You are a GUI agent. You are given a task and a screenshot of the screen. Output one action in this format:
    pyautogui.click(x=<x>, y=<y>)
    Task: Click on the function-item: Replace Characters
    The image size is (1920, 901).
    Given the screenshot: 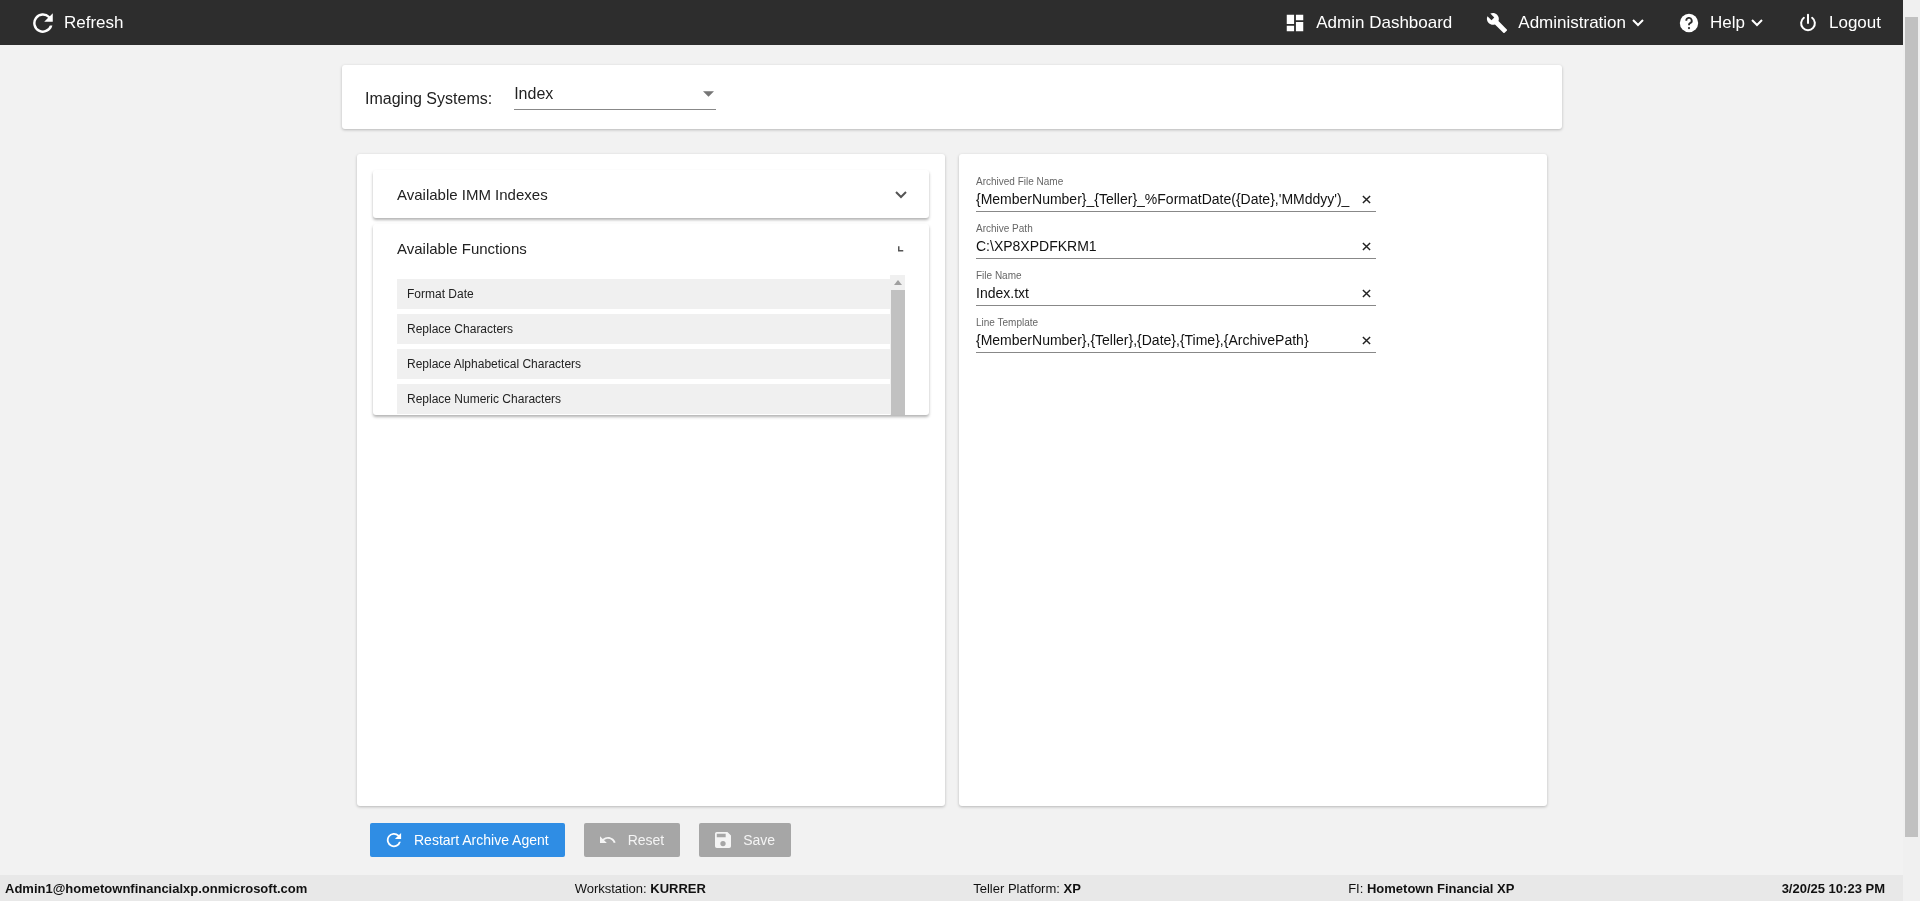 What is the action you would take?
    pyautogui.click(x=643, y=329)
    